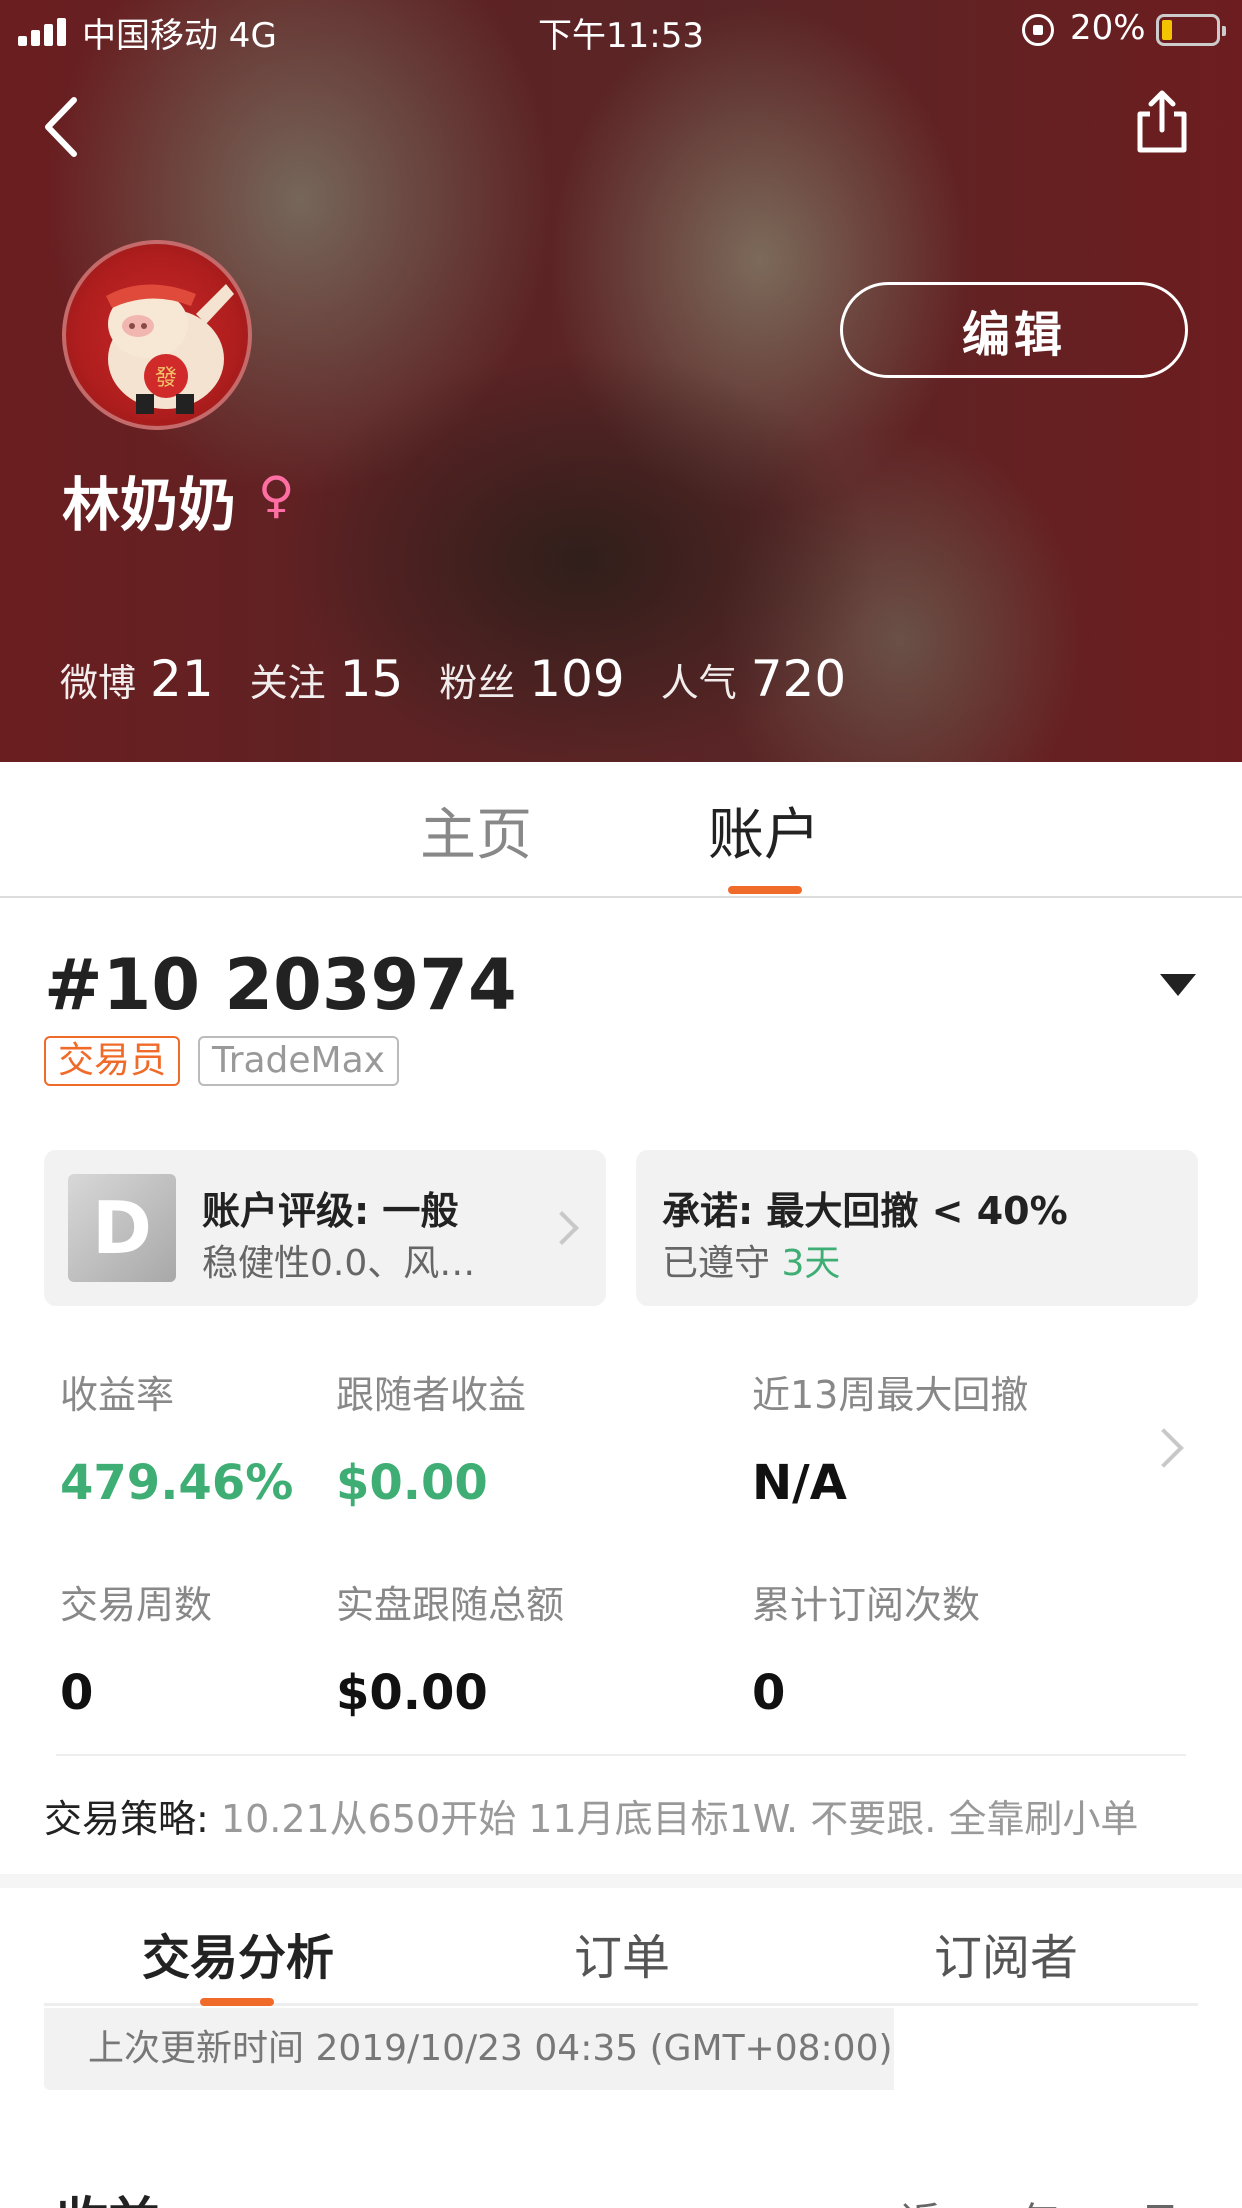 Image resolution: width=1242 pixels, height=2208 pixels. Describe the element at coordinates (136, 1647) in the screenshot. I see `metric-trading-weeks: 交易周数 0` at that location.